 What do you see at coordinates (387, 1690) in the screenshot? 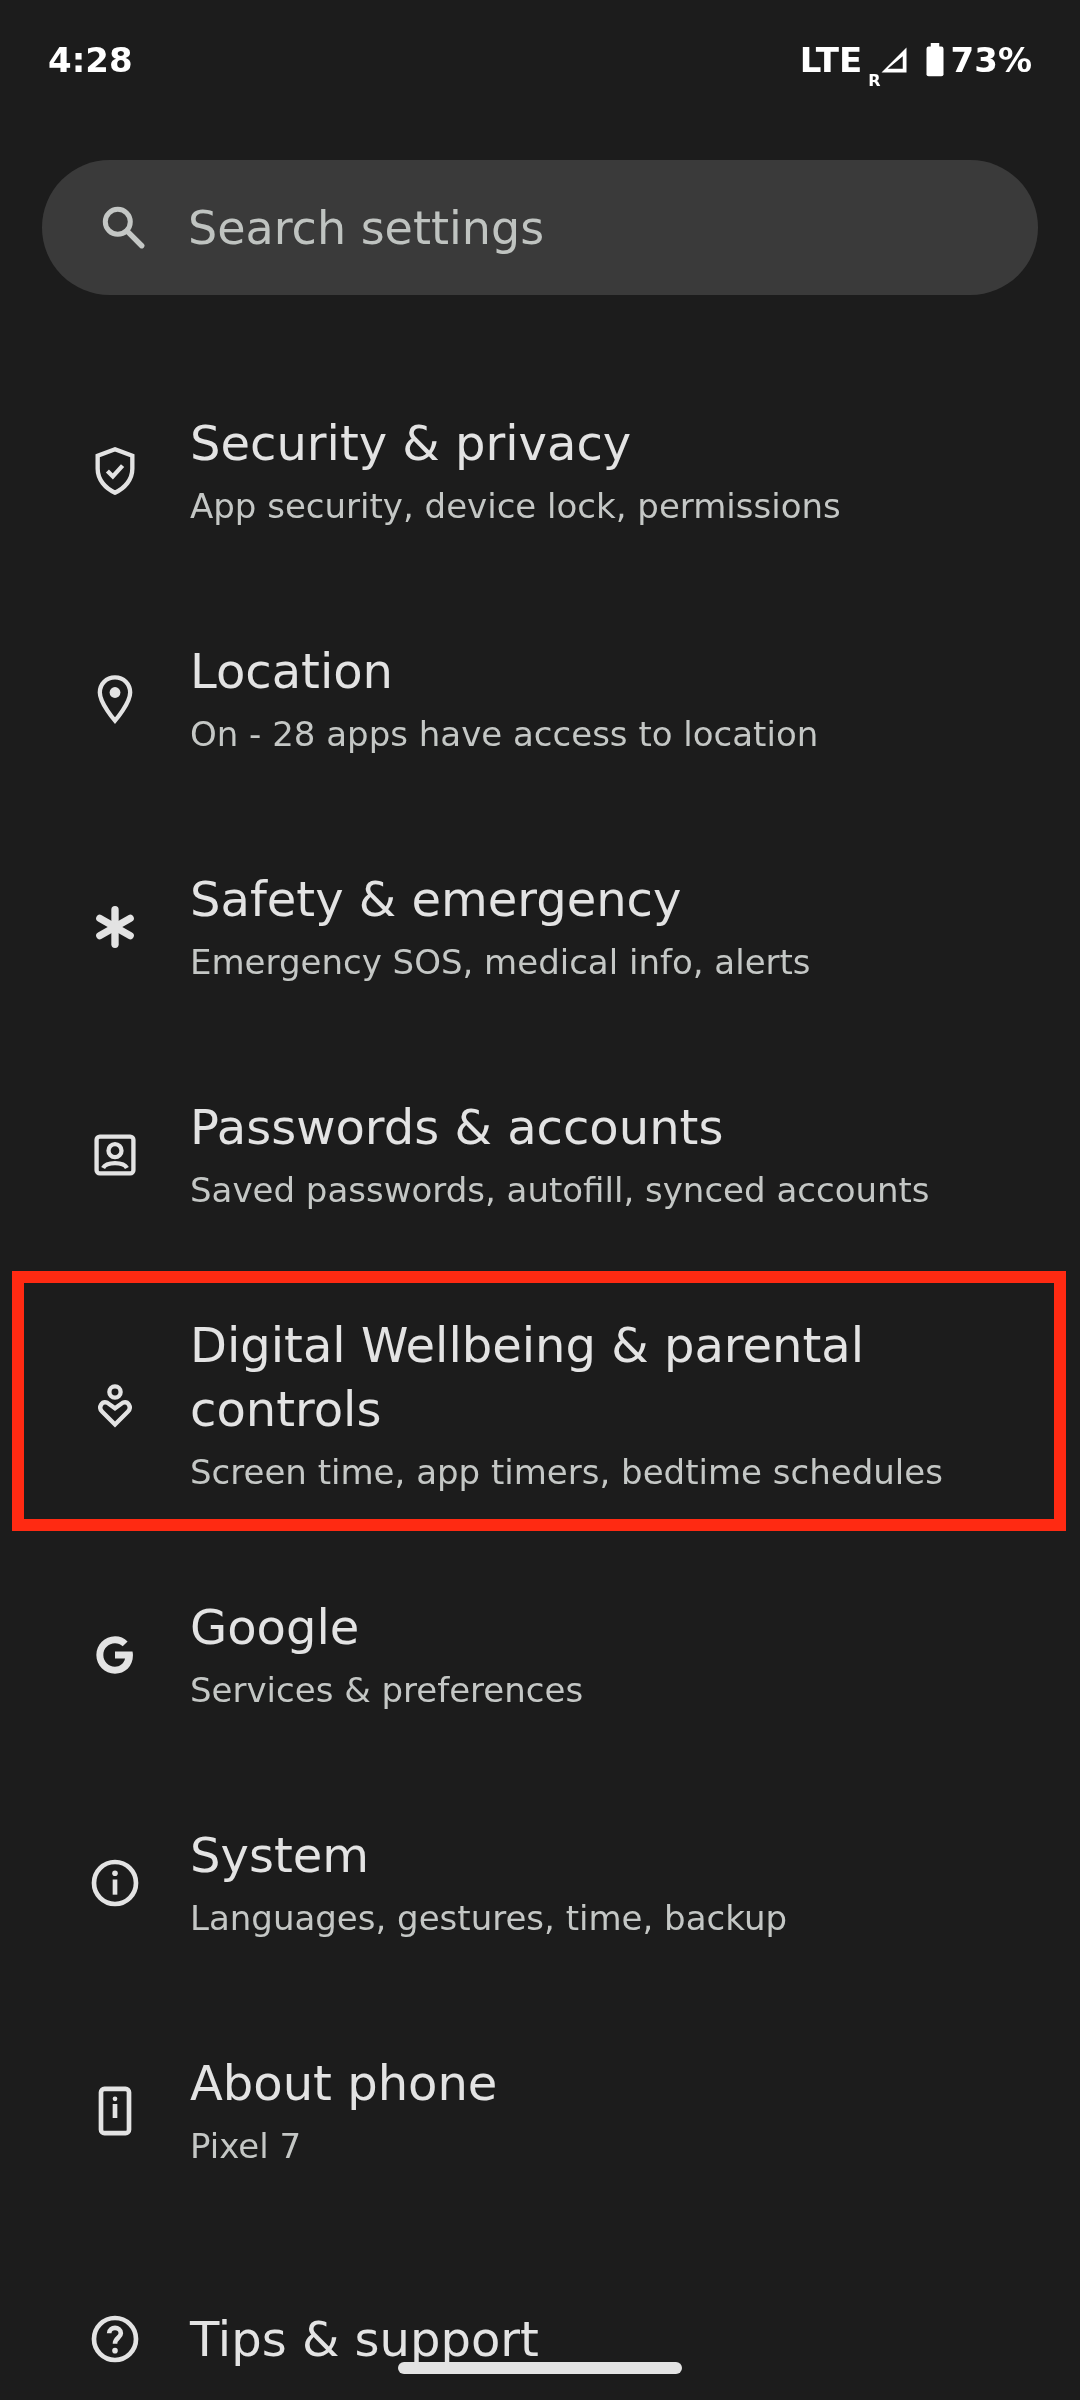
I see `item-subtitle: Services & preferences` at bounding box center [387, 1690].